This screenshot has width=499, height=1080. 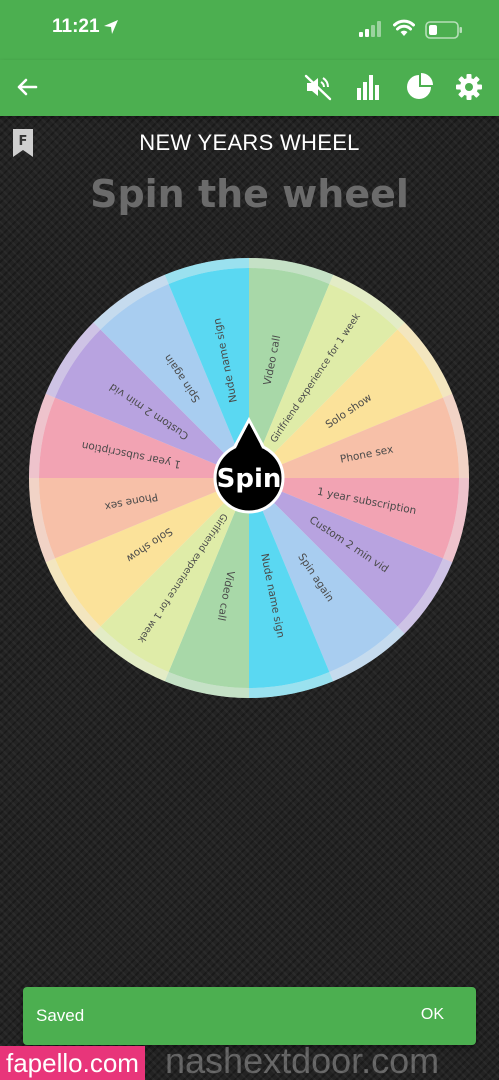 I want to click on wheel-subtitle: Spin the wheel, so click(x=249, y=194).